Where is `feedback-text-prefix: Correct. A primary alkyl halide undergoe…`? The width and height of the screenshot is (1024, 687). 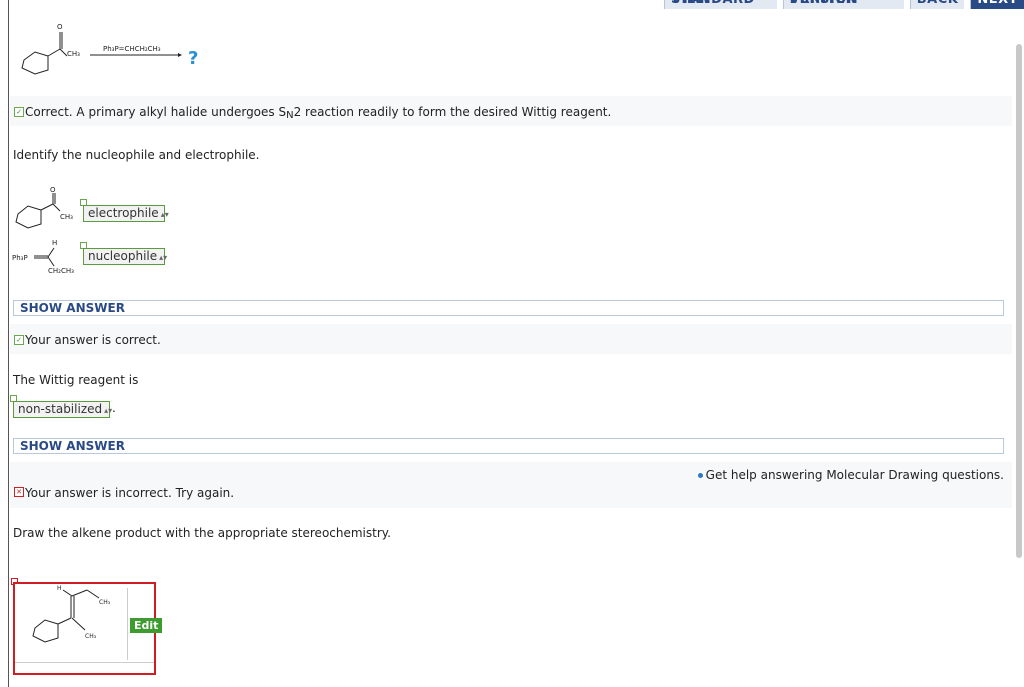
feedback-text-prefix: Correct. A primary alkyl halide undergoe… is located at coordinates (156, 112).